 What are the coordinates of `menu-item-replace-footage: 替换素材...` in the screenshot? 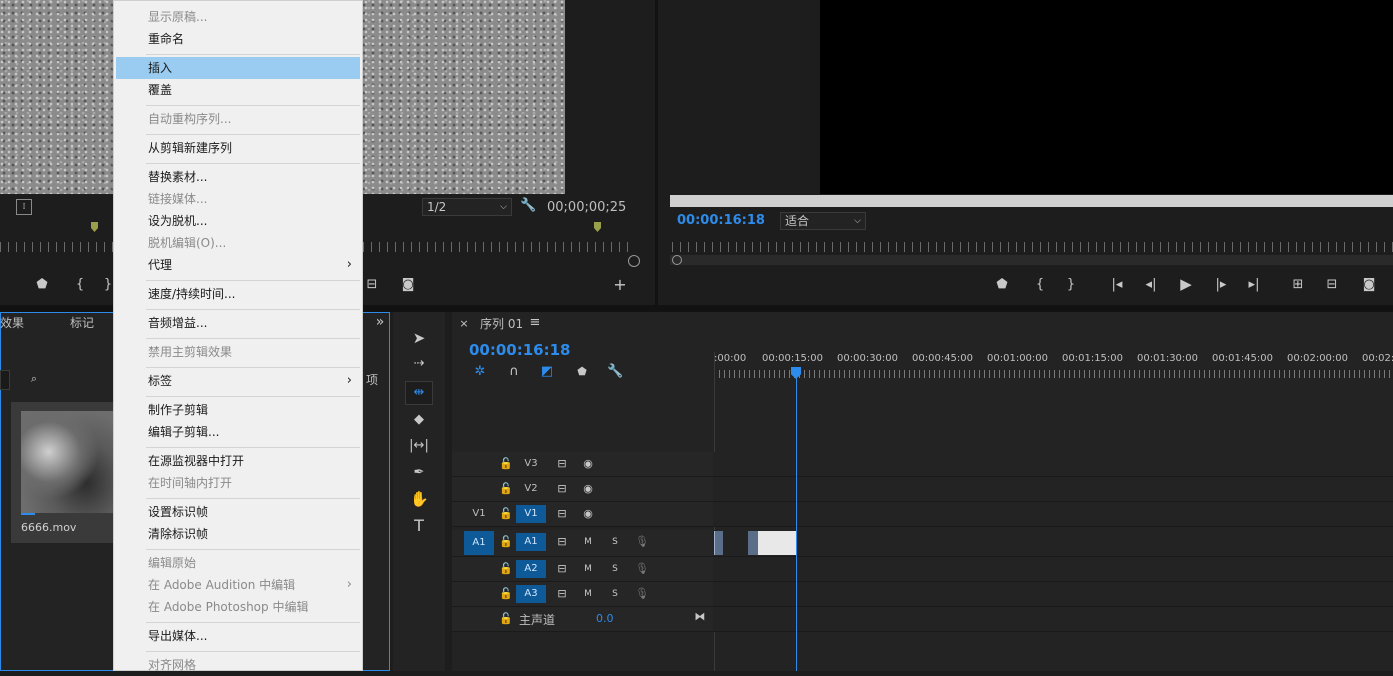 It's located at (238, 177).